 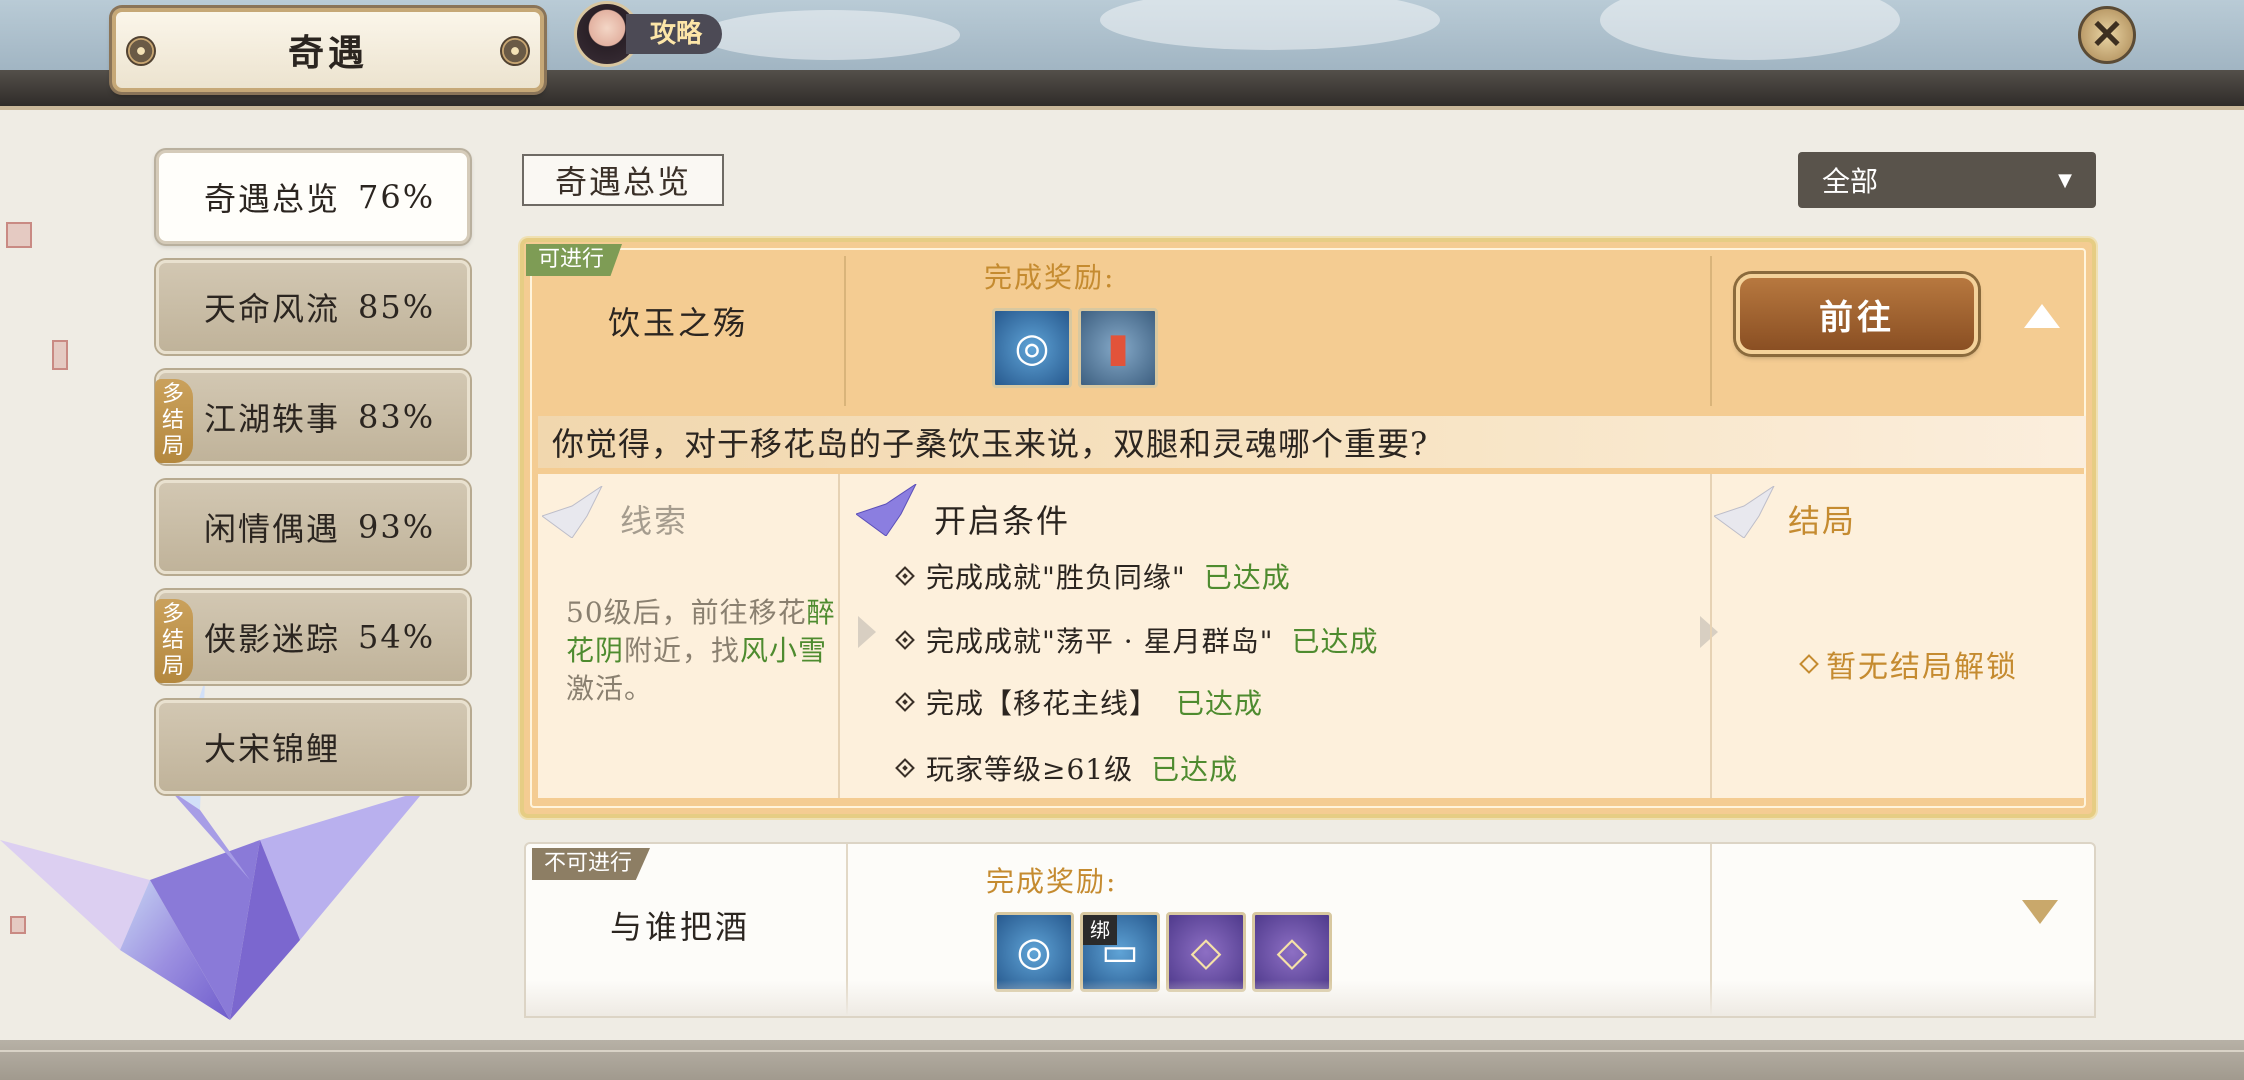 I want to click on category-label: 大宋锦鲤, so click(x=272, y=749).